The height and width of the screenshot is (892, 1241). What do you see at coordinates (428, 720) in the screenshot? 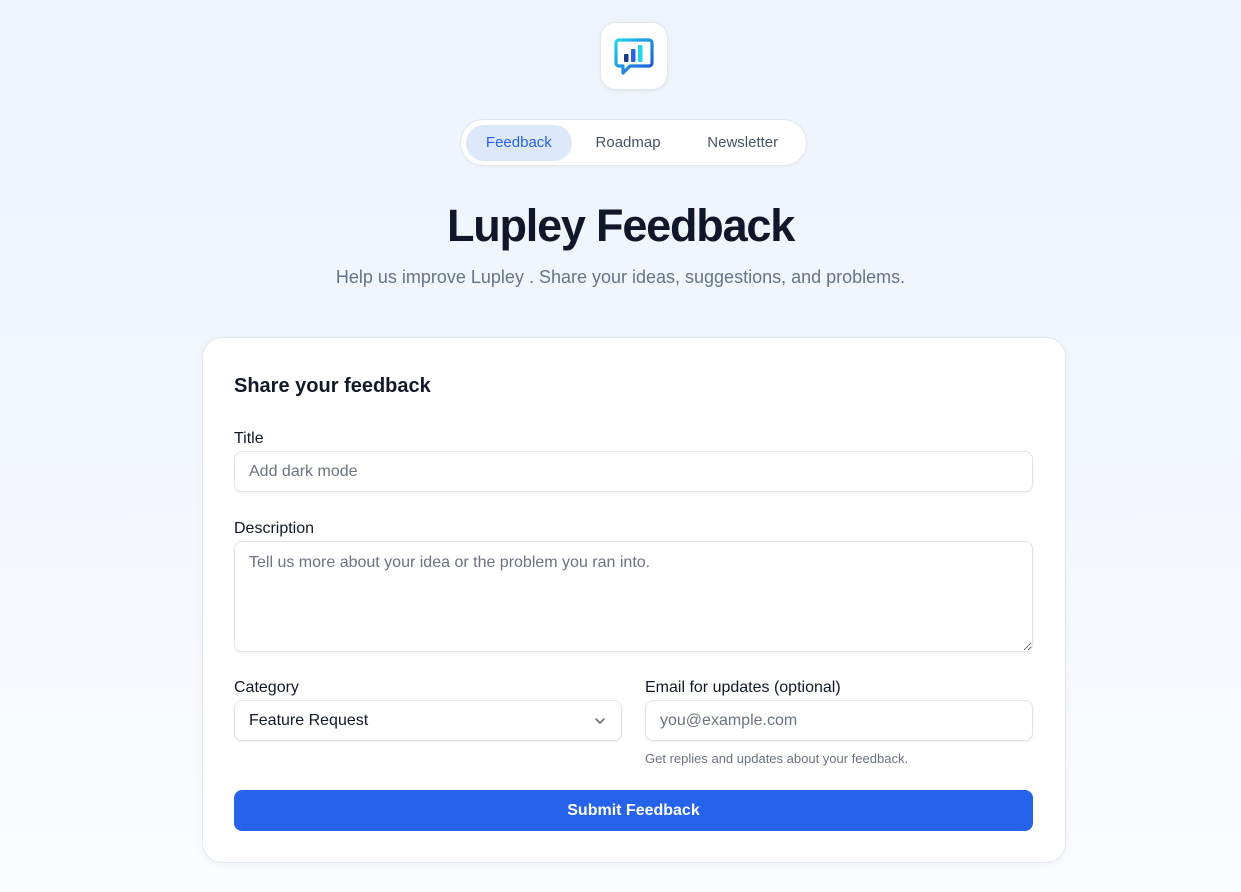
I see `category-select: Feature Request` at bounding box center [428, 720].